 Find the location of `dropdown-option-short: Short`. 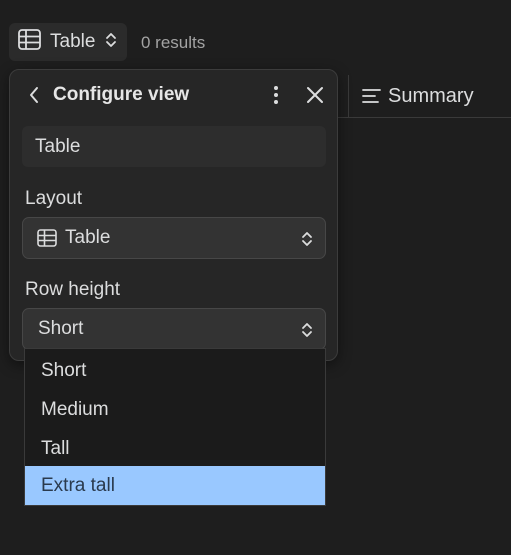

dropdown-option-short: Short is located at coordinates (175, 370).